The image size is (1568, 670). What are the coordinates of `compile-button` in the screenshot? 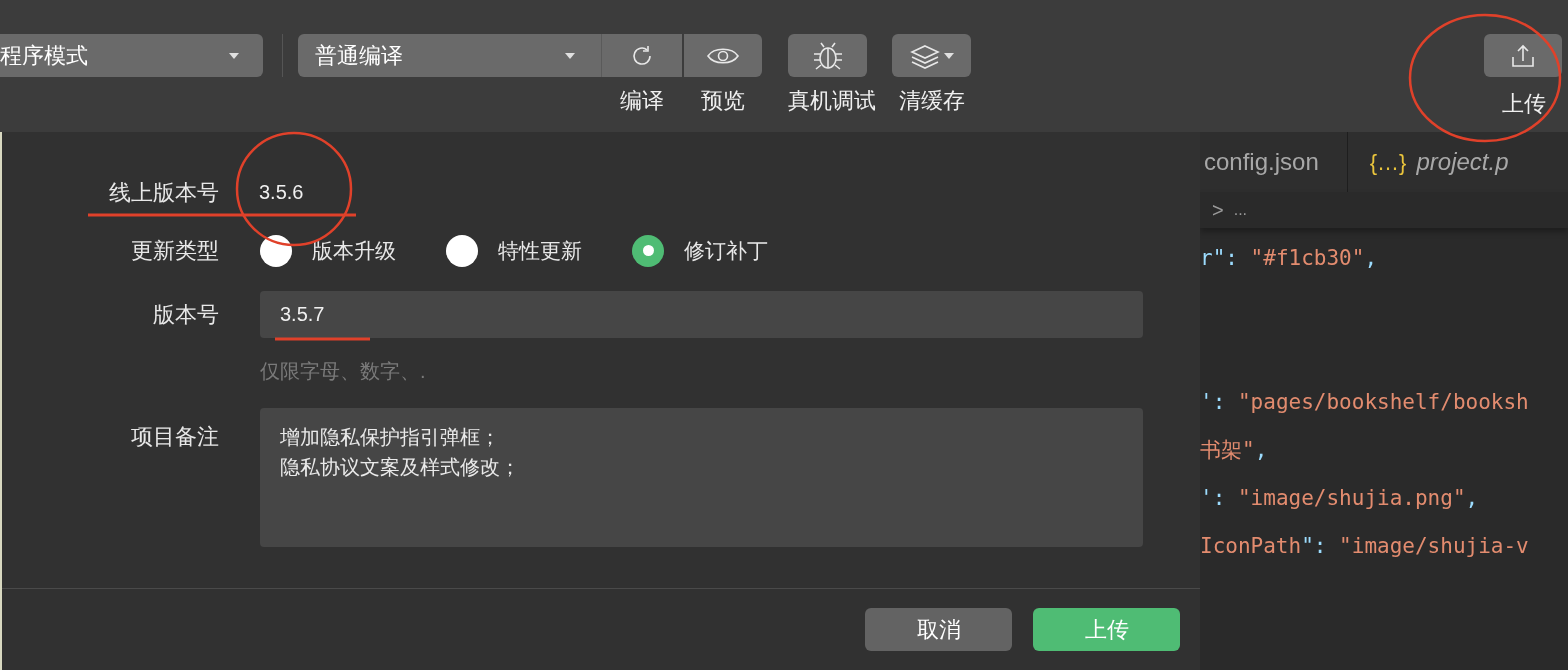 It's located at (642, 55).